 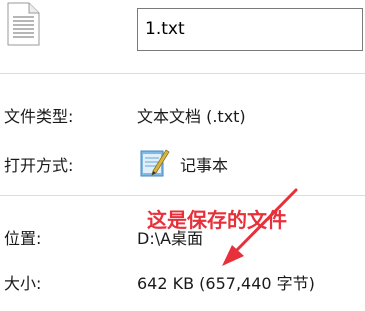 What do you see at coordinates (23, 283) in the screenshot?
I see `size-label: 大小:` at bounding box center [23, 283].